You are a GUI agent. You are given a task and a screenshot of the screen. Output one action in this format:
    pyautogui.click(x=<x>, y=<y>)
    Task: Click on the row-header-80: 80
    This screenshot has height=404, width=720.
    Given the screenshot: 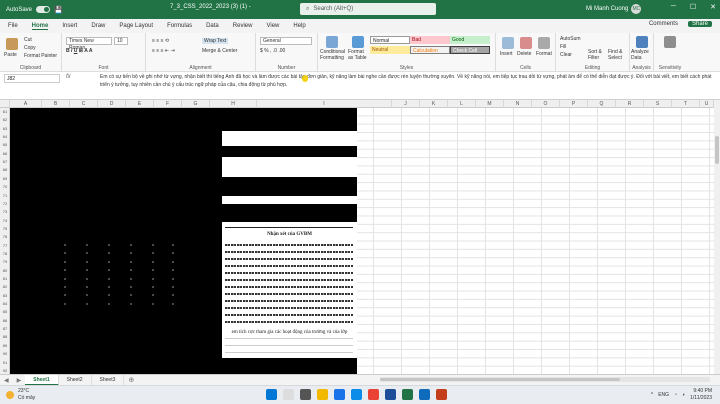 What is the action you would take?
    pyautogui.click(x=4, y=270)
    